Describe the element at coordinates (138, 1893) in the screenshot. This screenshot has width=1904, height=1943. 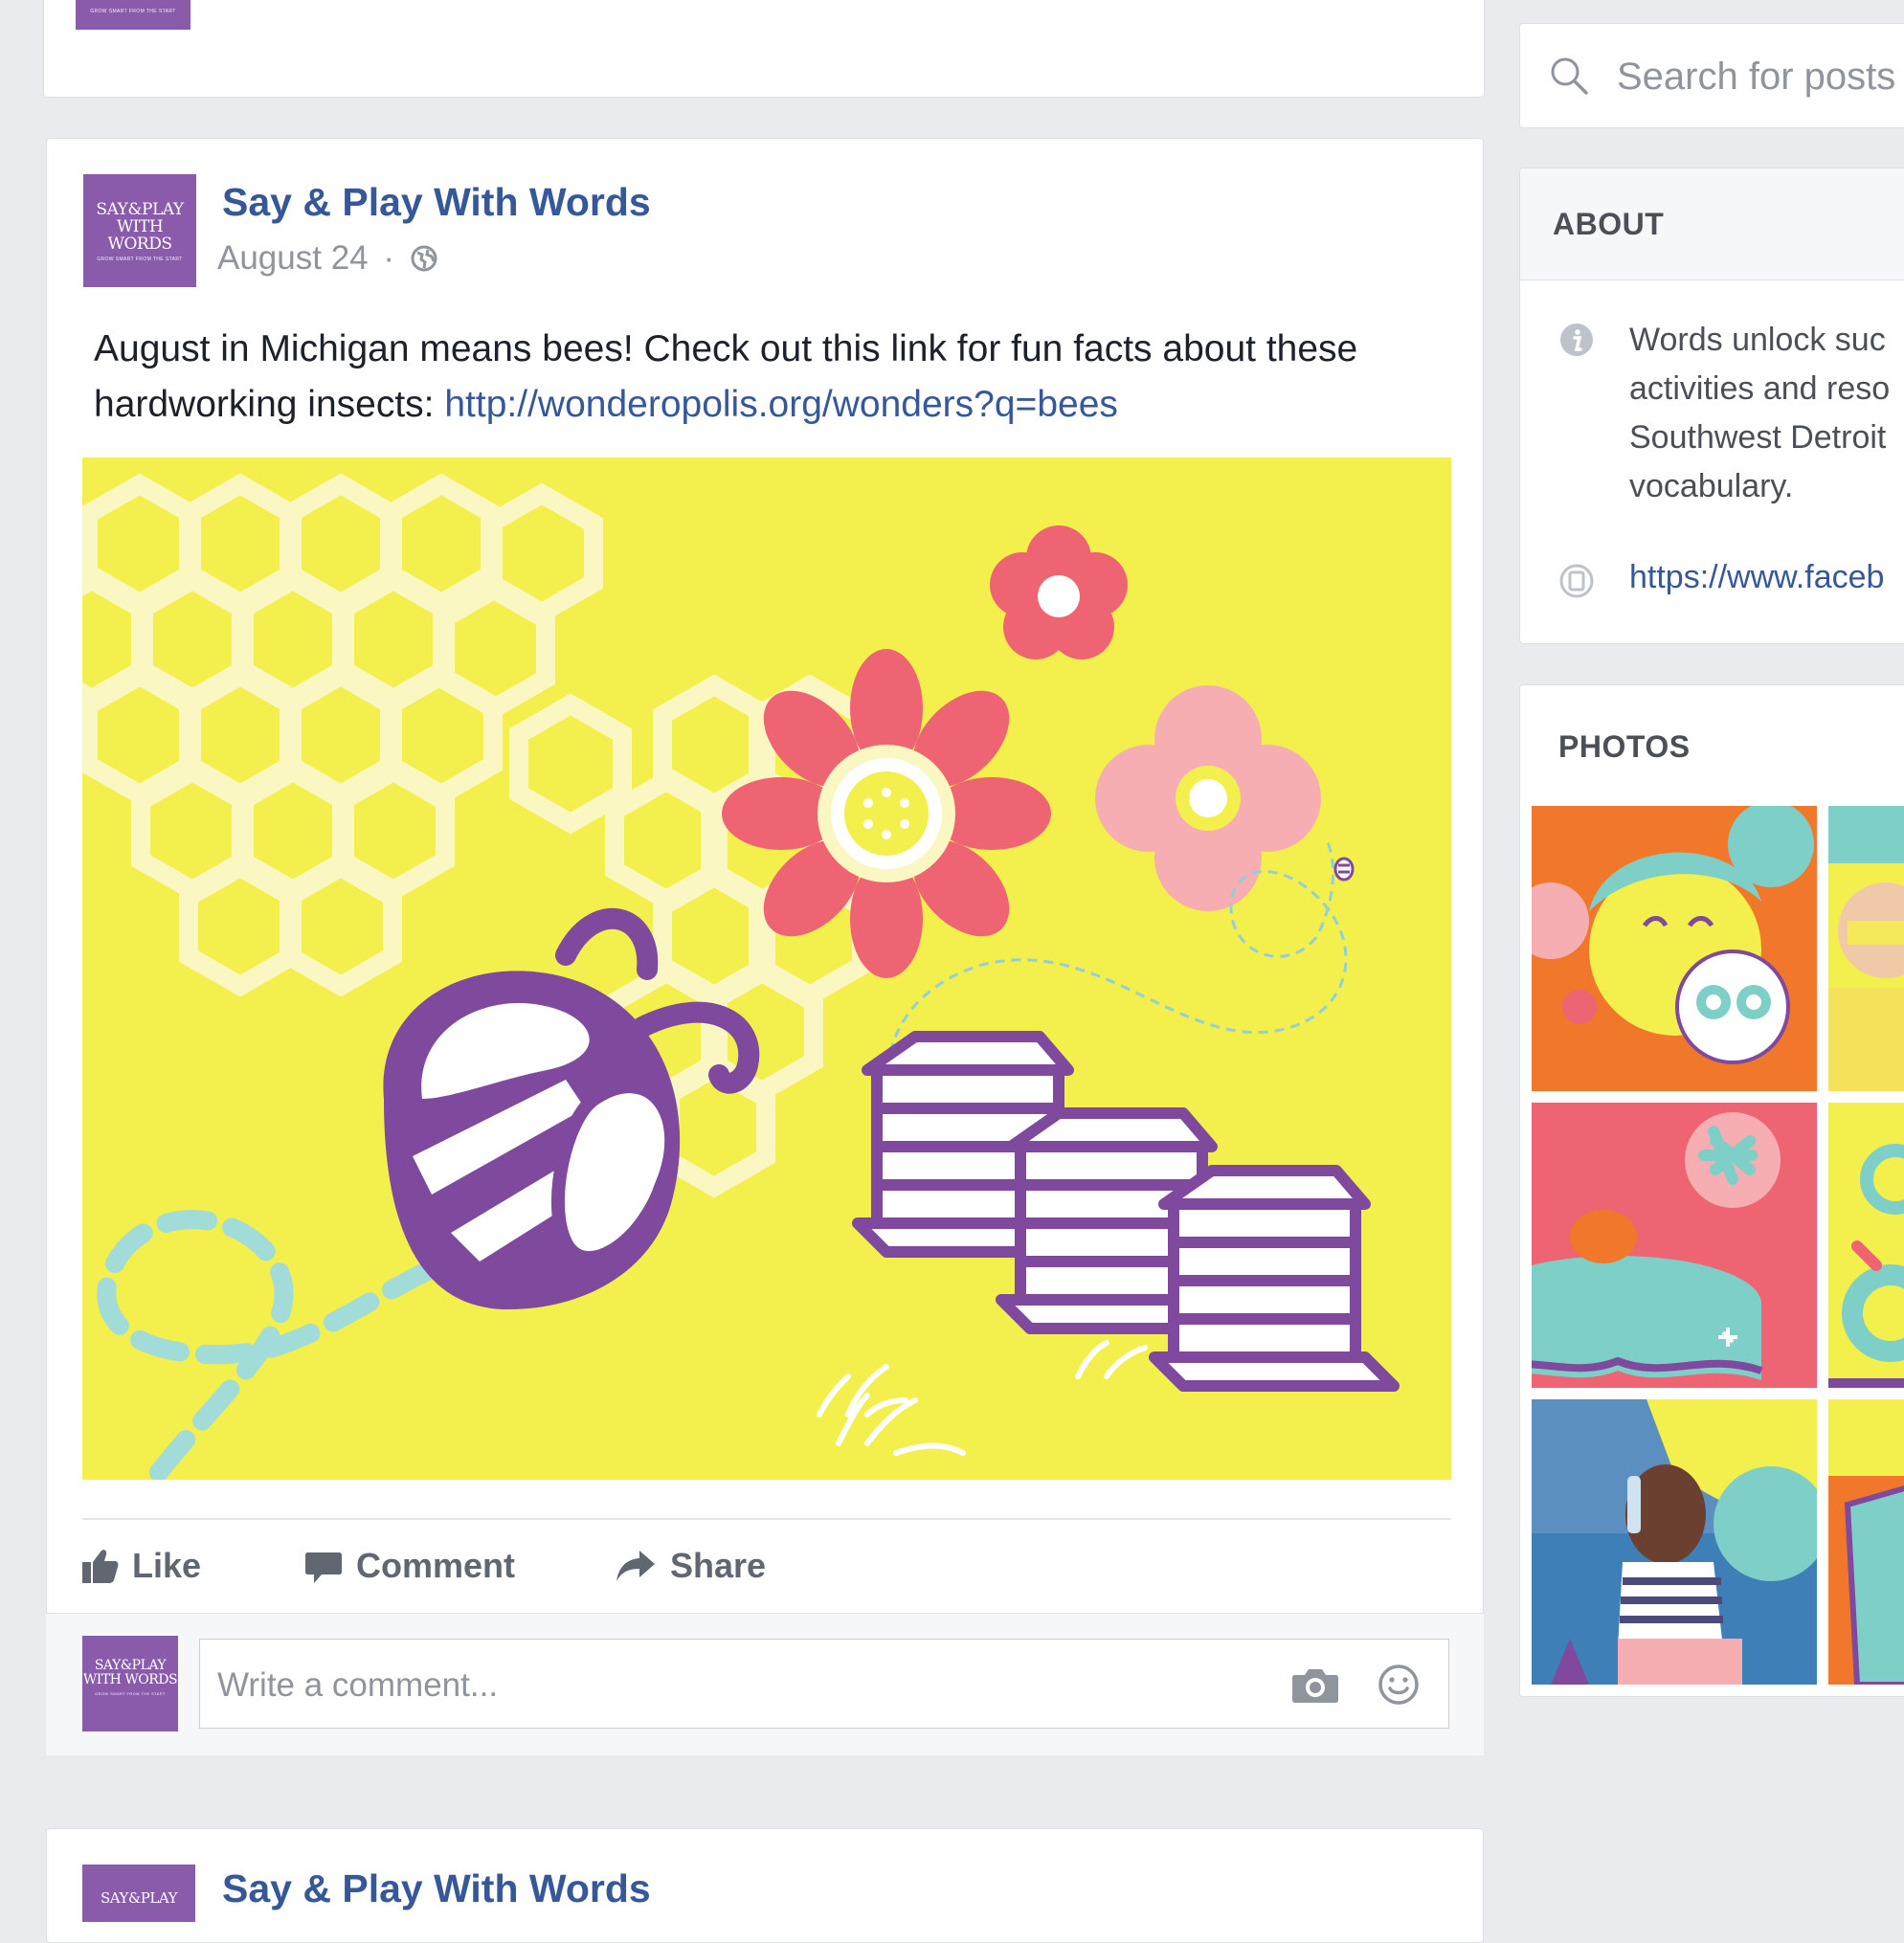
I see `page-avatar: SAY&PLAY` at that location.